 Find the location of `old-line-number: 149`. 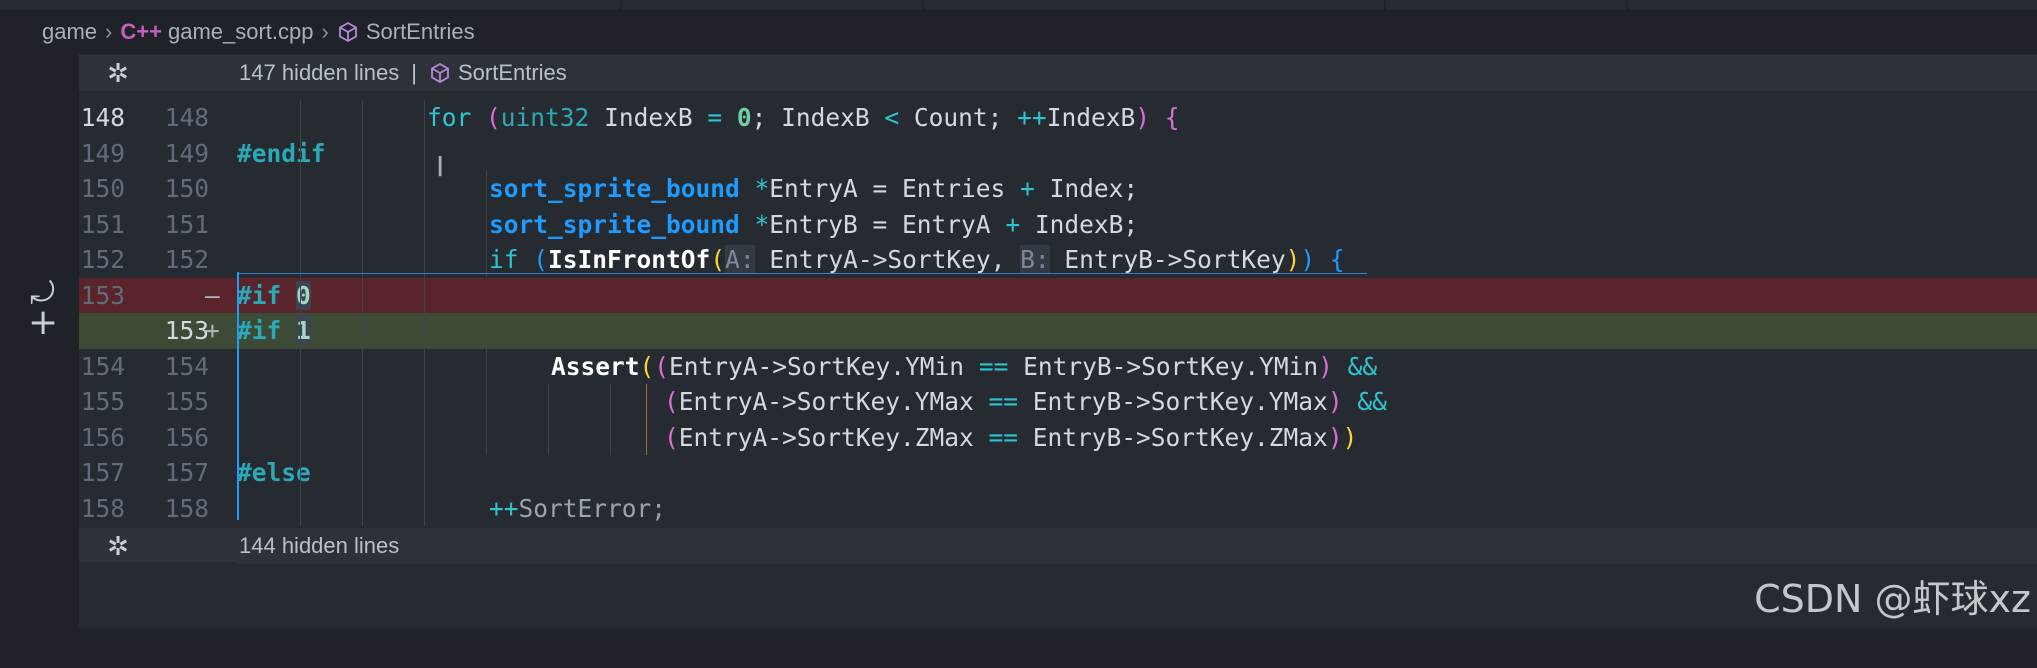

old-line-number: 149 is located at coordinates (102, 153).